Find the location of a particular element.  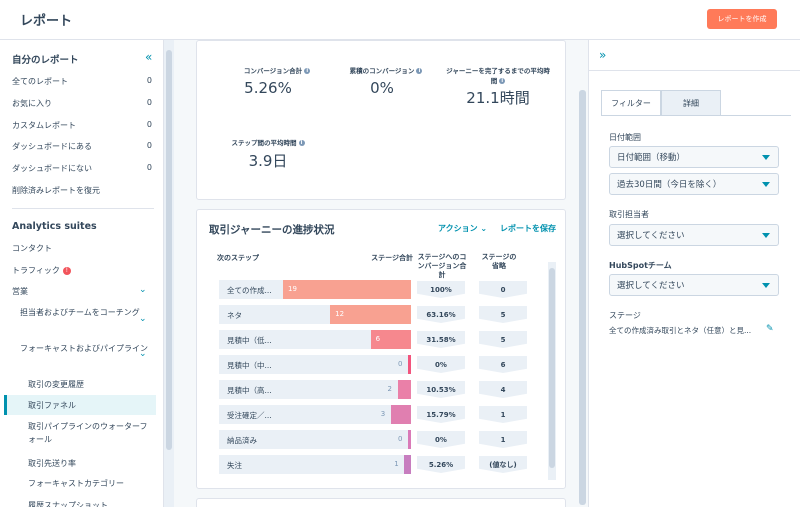

sidebar-scrollbar is located at coordinates (169, 273).